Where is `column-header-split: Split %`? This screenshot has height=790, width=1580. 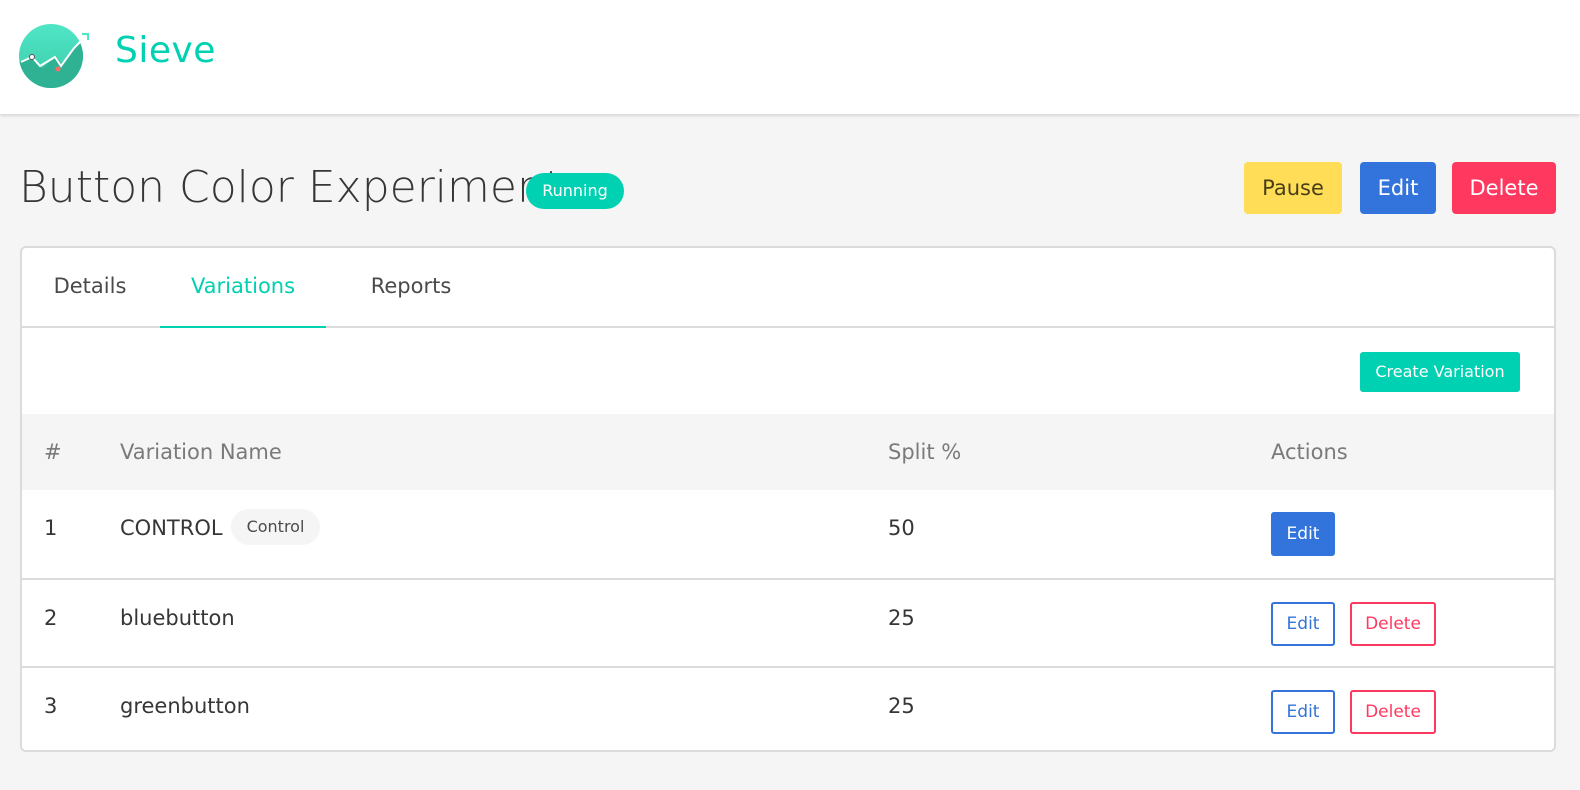
column-header-split: Split % is located at coordinates (925, 452).